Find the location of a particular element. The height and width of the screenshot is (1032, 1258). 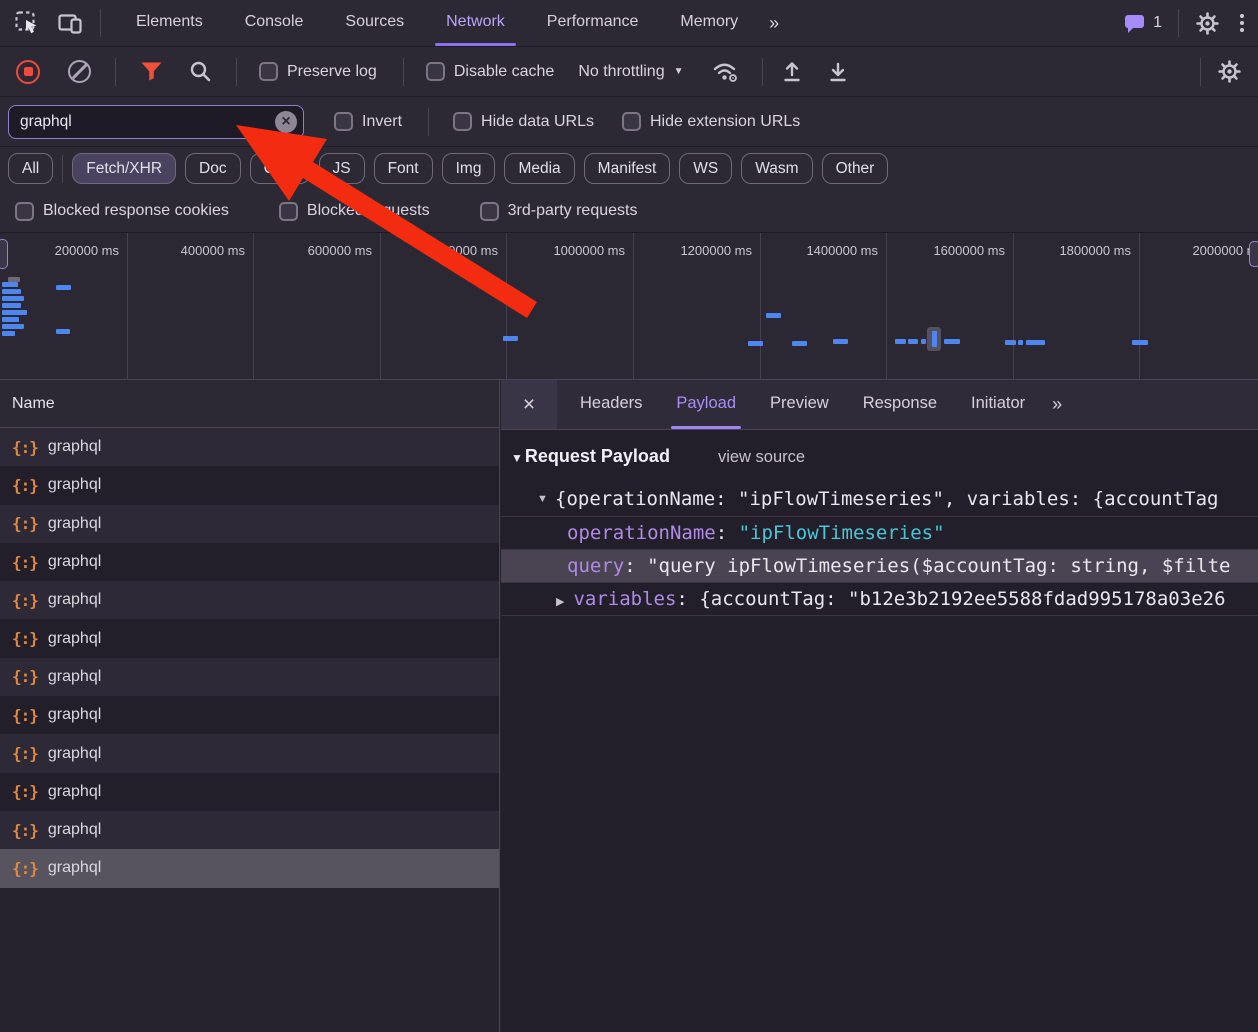

view-source-link: view source is located at coordinates (761, 457).